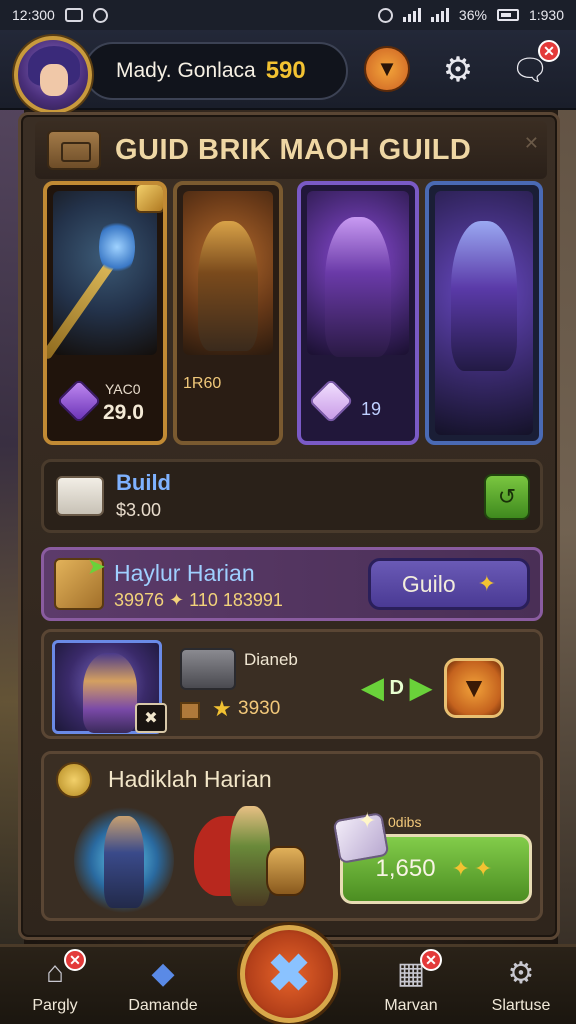 The image size is (576, 1024). What do you see at coordinates (123, 389) in the screenshot?
I see `card-label: YAC0` at bounding box center [123, 389].